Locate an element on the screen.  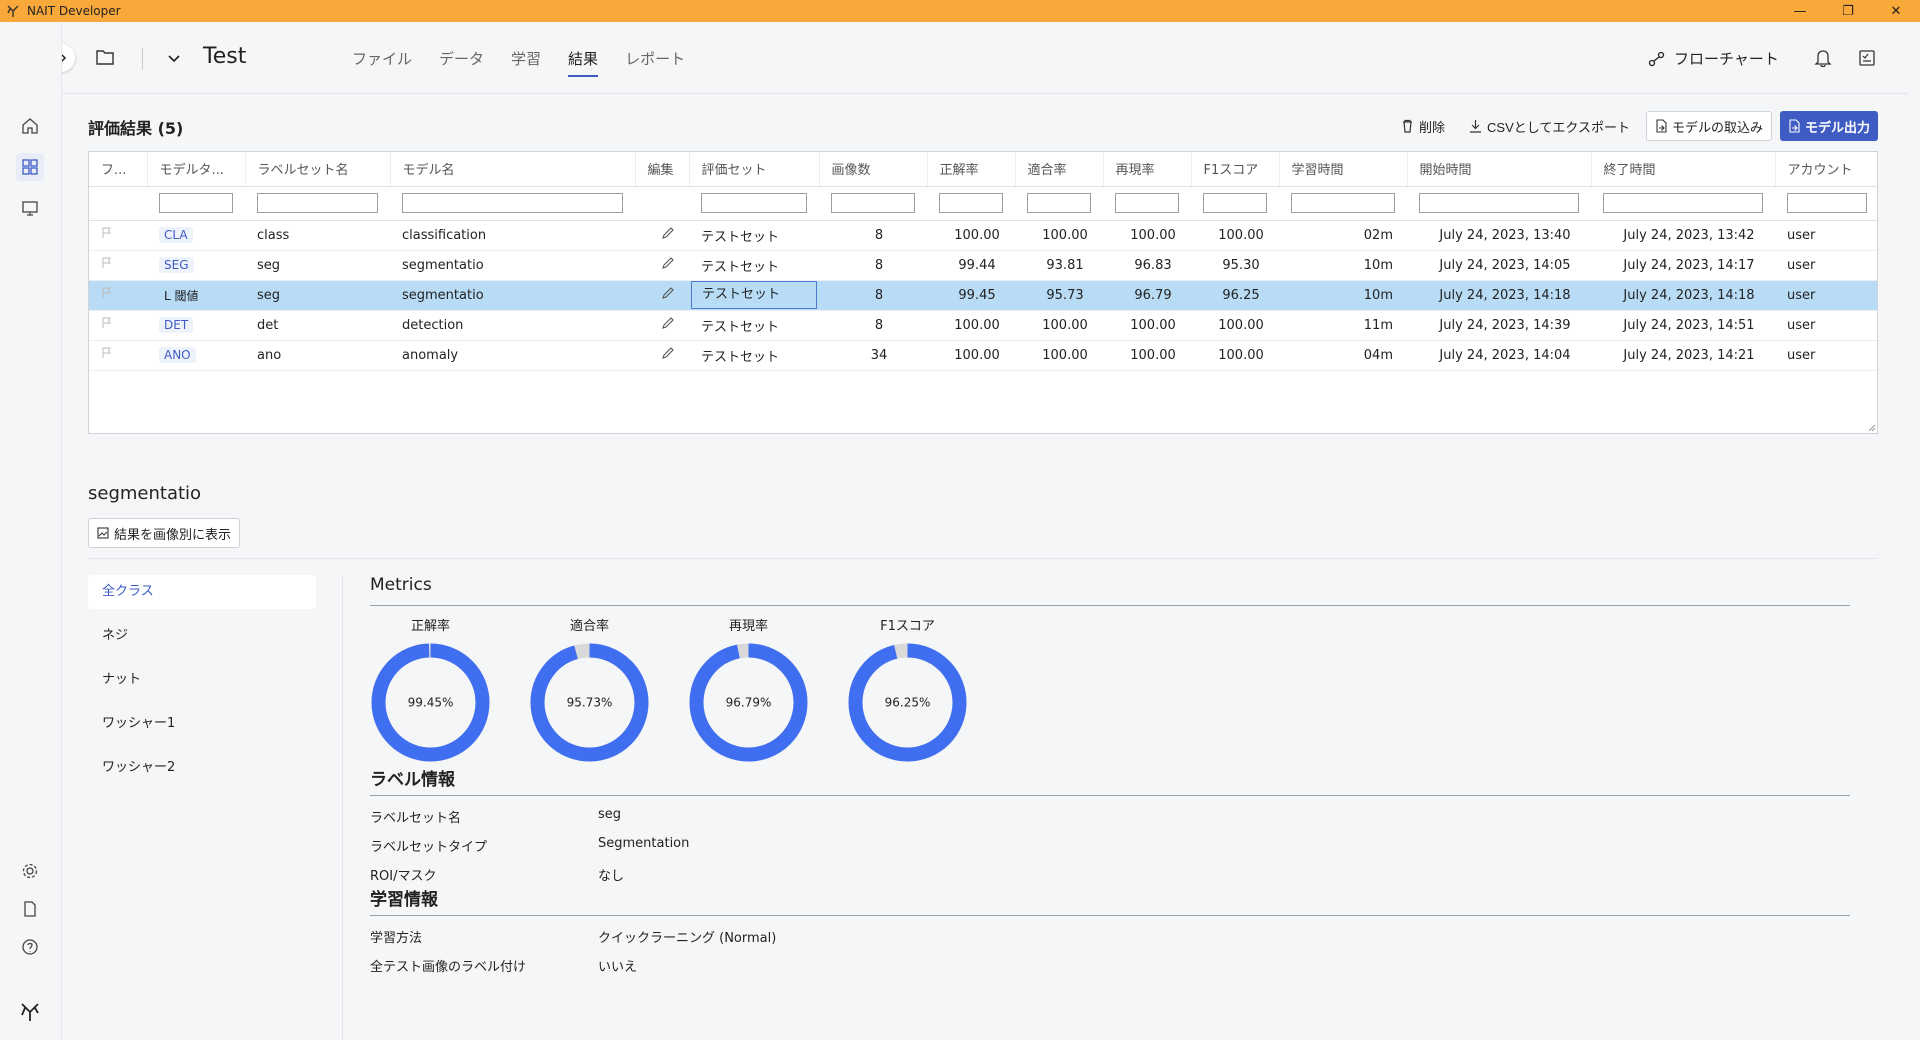
model-type-tag: CLA is located at coordinates (176, 234).